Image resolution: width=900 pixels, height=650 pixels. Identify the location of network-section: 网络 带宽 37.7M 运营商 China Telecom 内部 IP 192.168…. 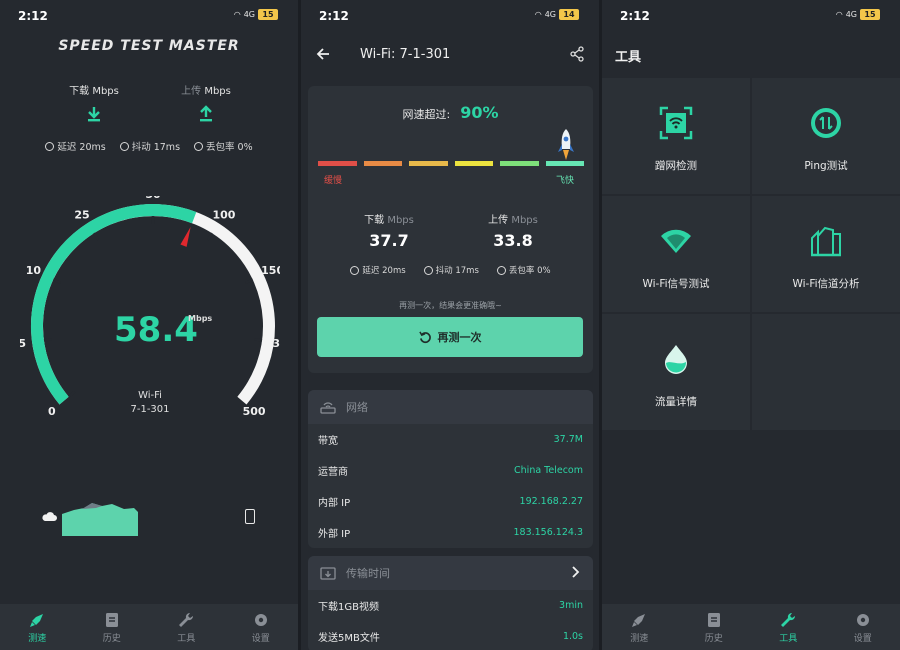
(450, 469).